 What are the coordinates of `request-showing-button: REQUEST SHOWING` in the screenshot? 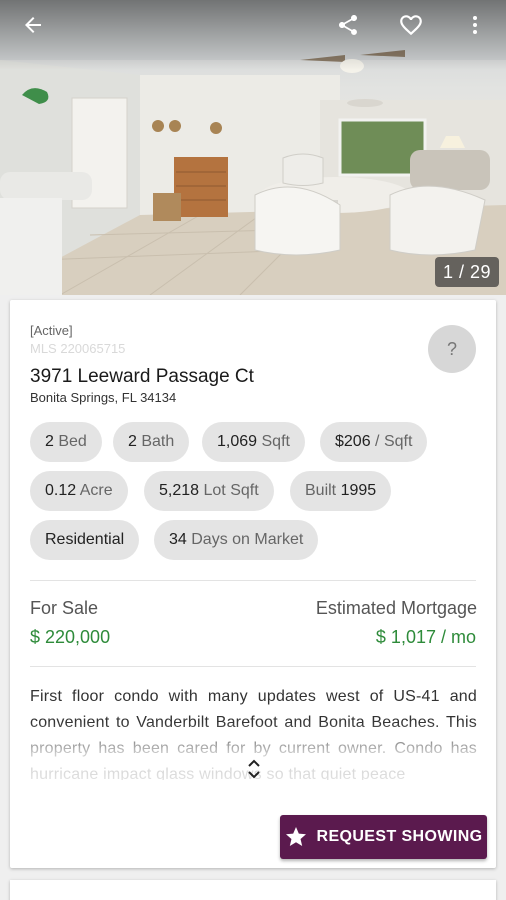 It's located at (383, 837).